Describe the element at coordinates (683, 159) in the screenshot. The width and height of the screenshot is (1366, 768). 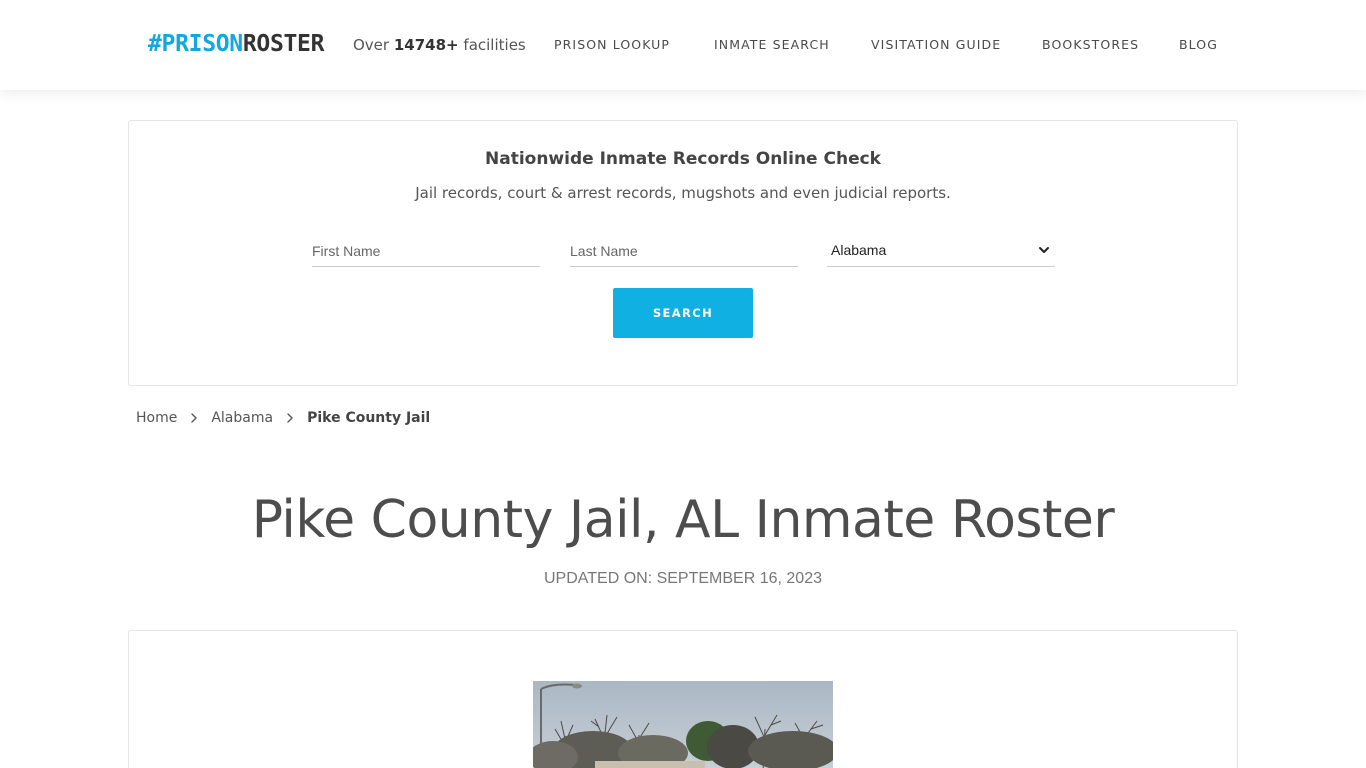
I see `search-card-title: Nationwide Inmate Records Online Check` at that location.